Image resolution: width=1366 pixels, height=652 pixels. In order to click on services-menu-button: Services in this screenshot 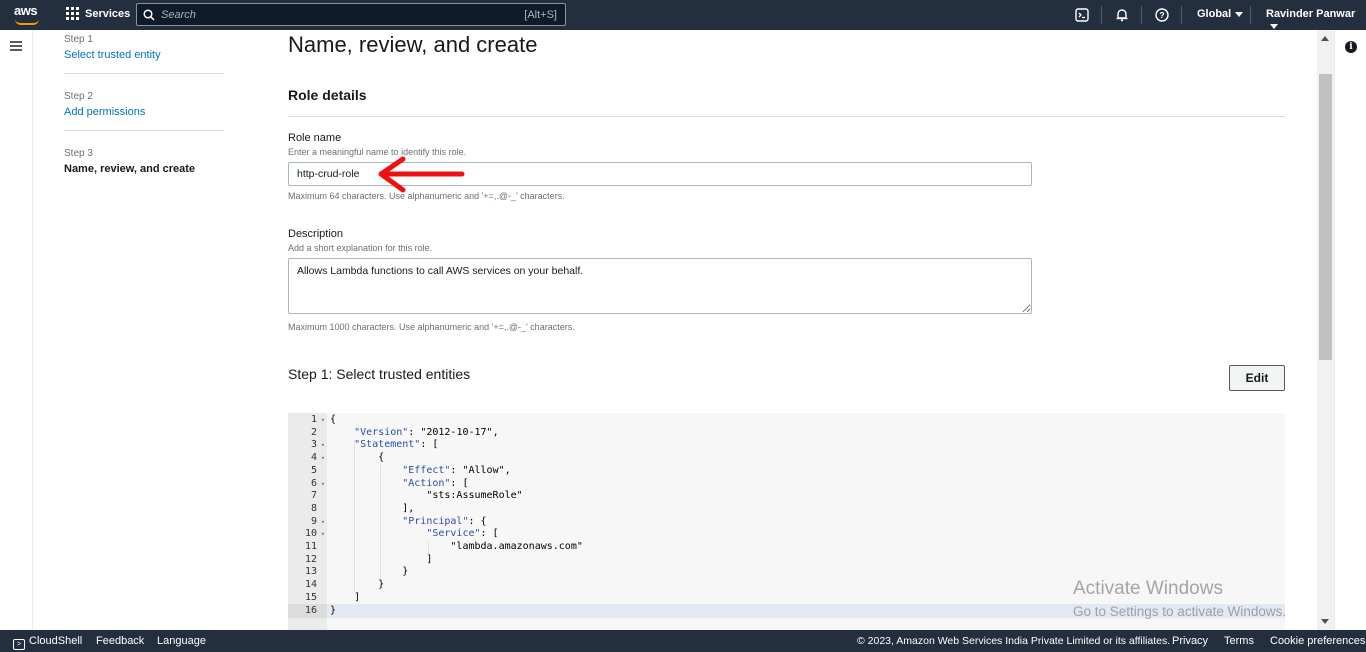, I will do `click(98, 13)`.